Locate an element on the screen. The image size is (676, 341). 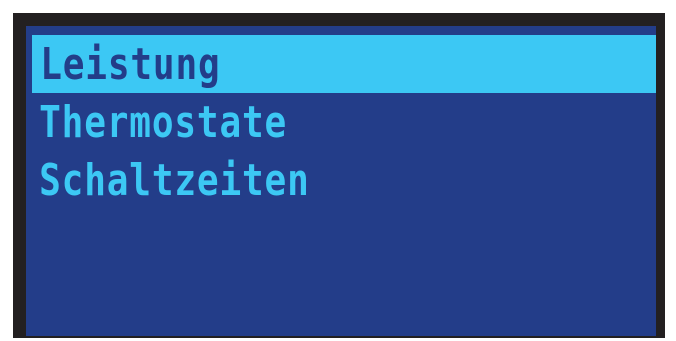
menu-item-label: Leistung is located at coordinates (130, 64).